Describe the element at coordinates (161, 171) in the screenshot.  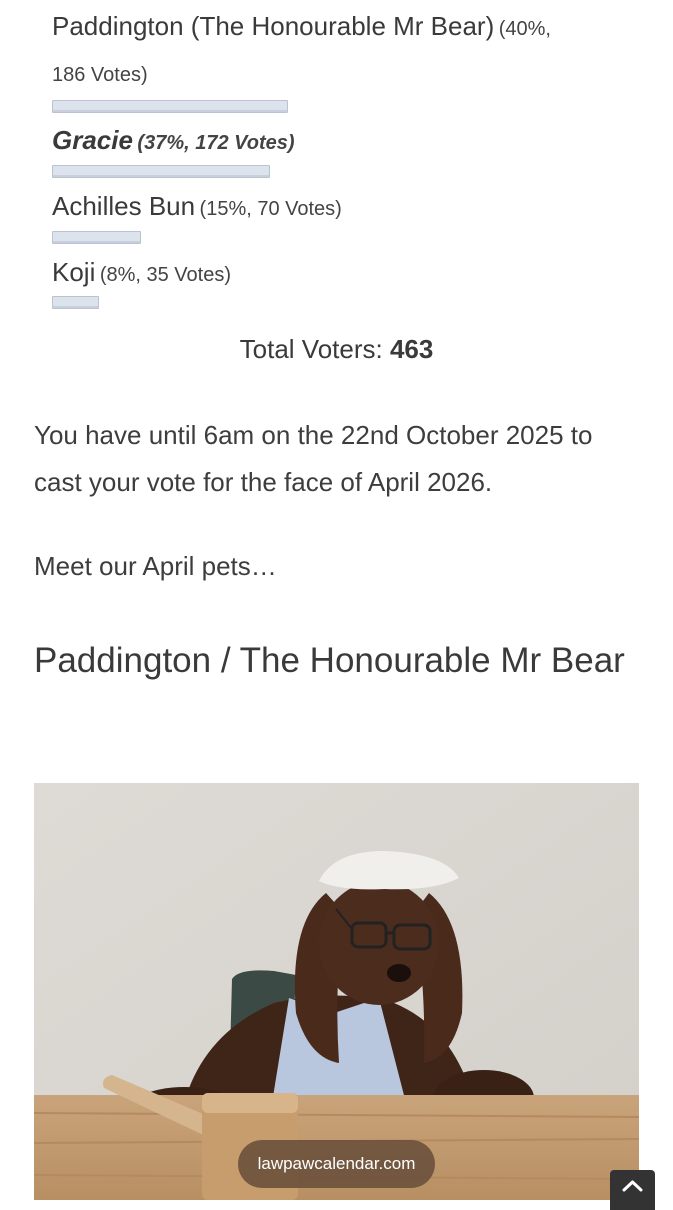
I see `poll-bar-gracie` at that location.